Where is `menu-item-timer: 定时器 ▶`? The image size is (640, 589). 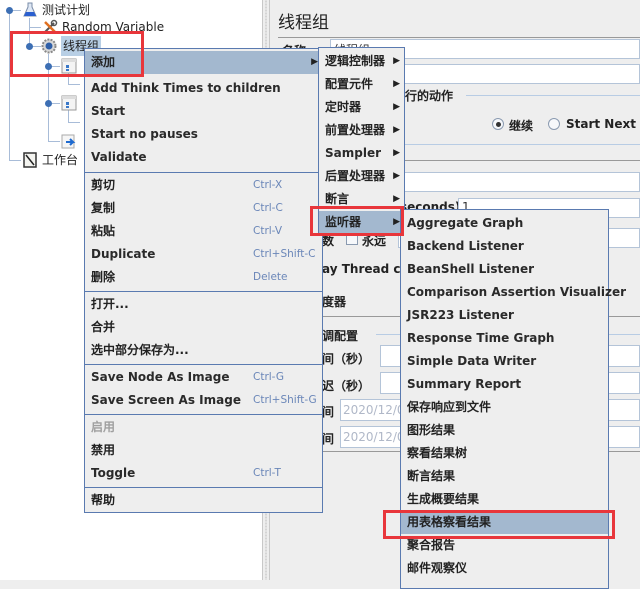 menu-item-timer: 定时器 ▶ is located at coordinates (361, 107).